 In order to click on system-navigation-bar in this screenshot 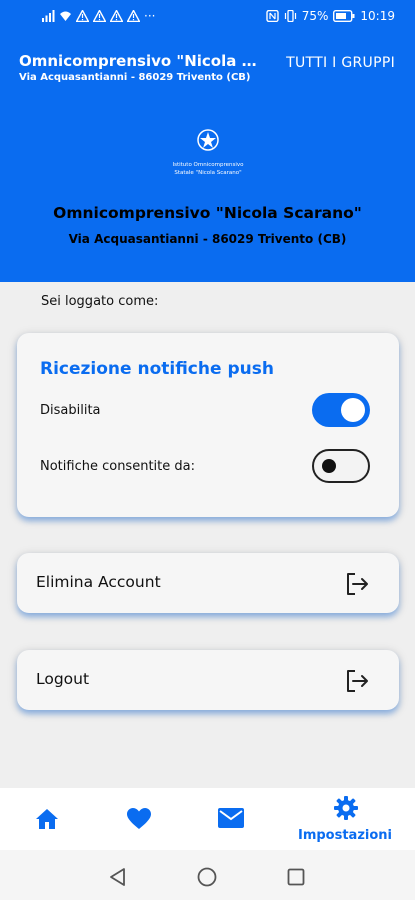, I will do `click(207, 875)`.